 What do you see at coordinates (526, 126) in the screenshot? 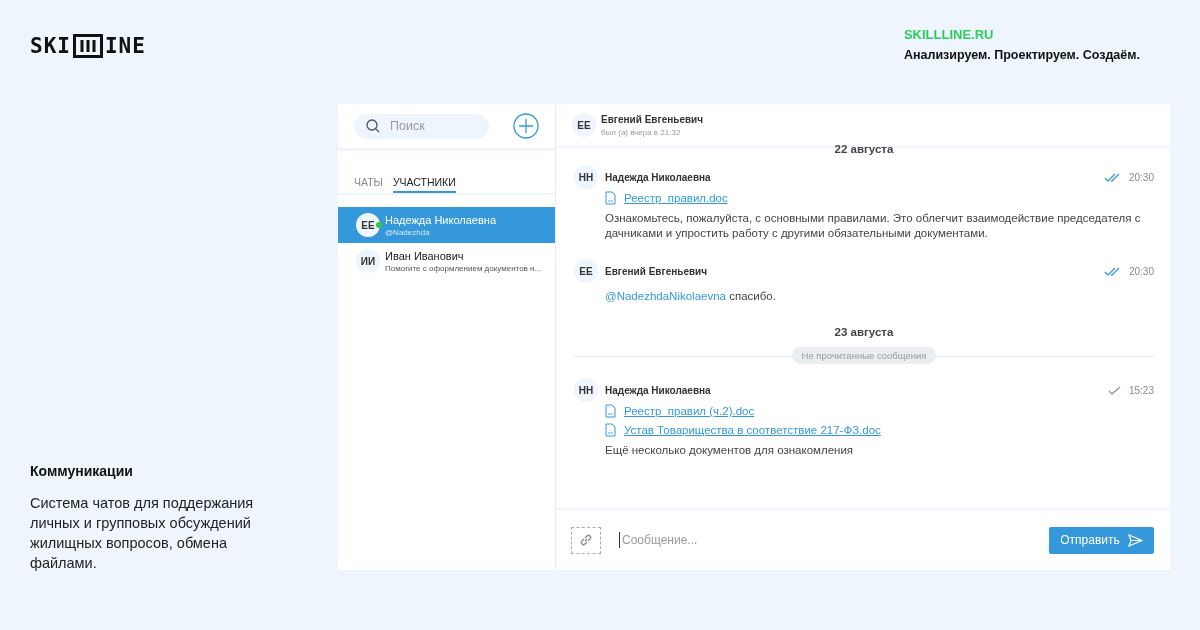
I see `add-icon` at bounding box center [526, 126].